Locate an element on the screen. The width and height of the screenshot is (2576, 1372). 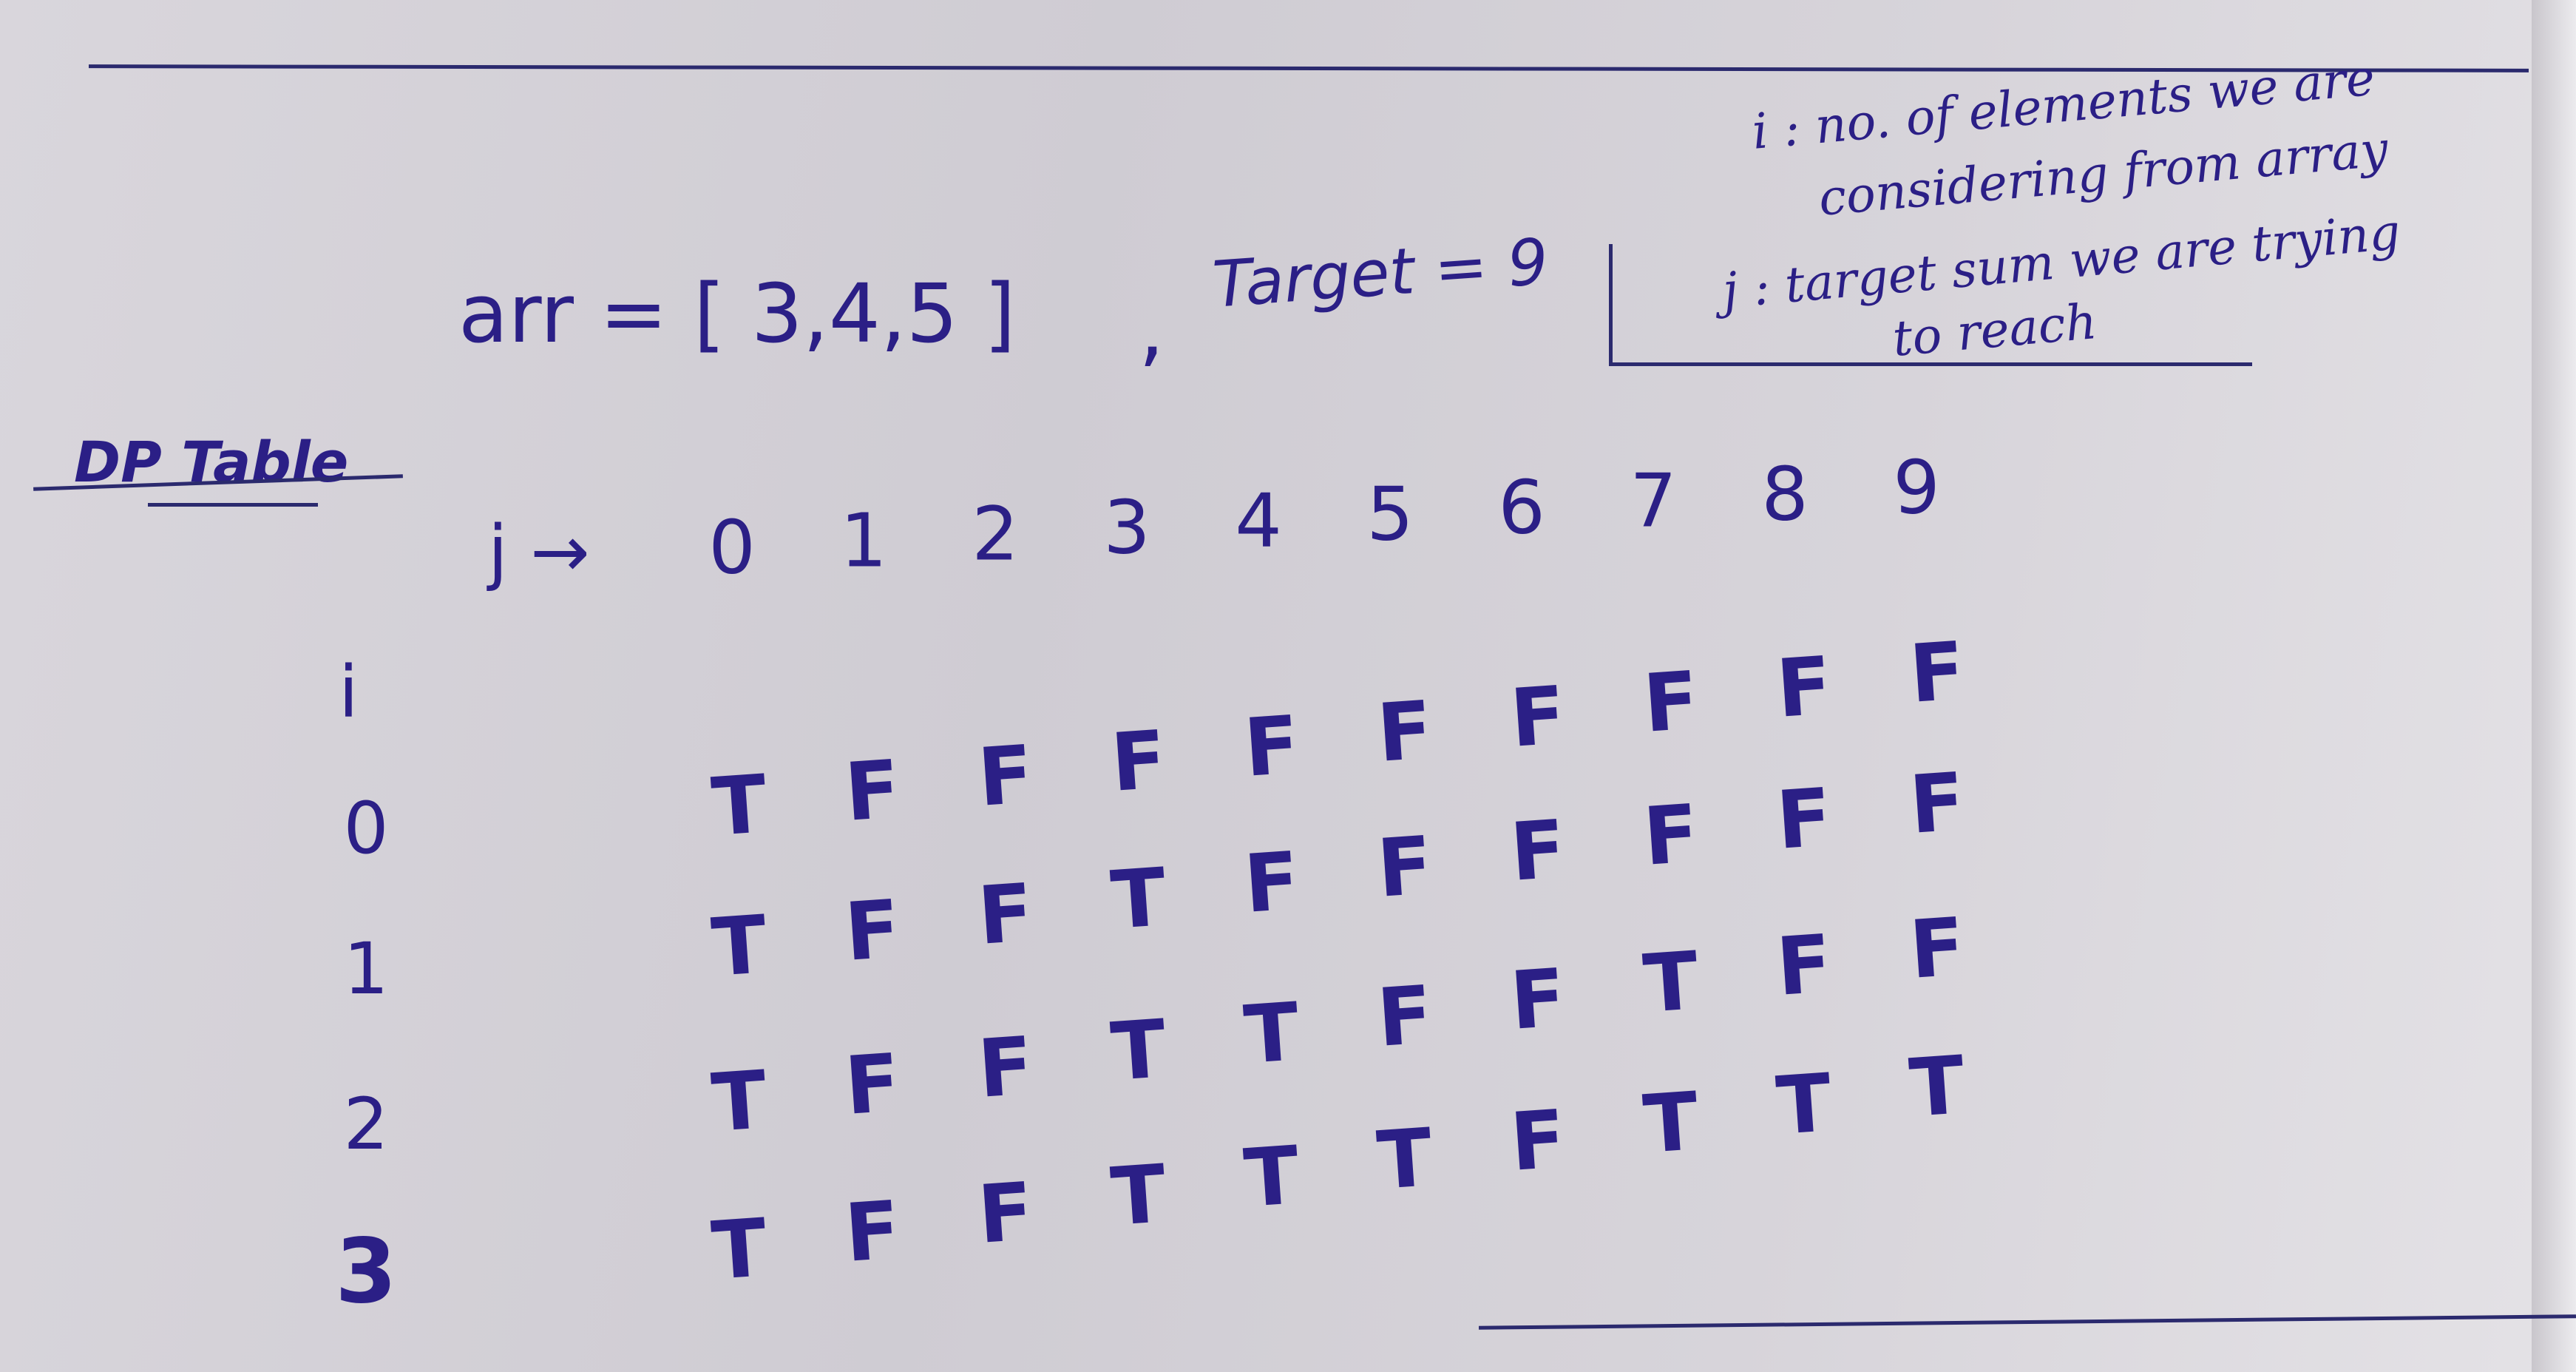
column-header: 7 is located at coordinates (1653, 500).